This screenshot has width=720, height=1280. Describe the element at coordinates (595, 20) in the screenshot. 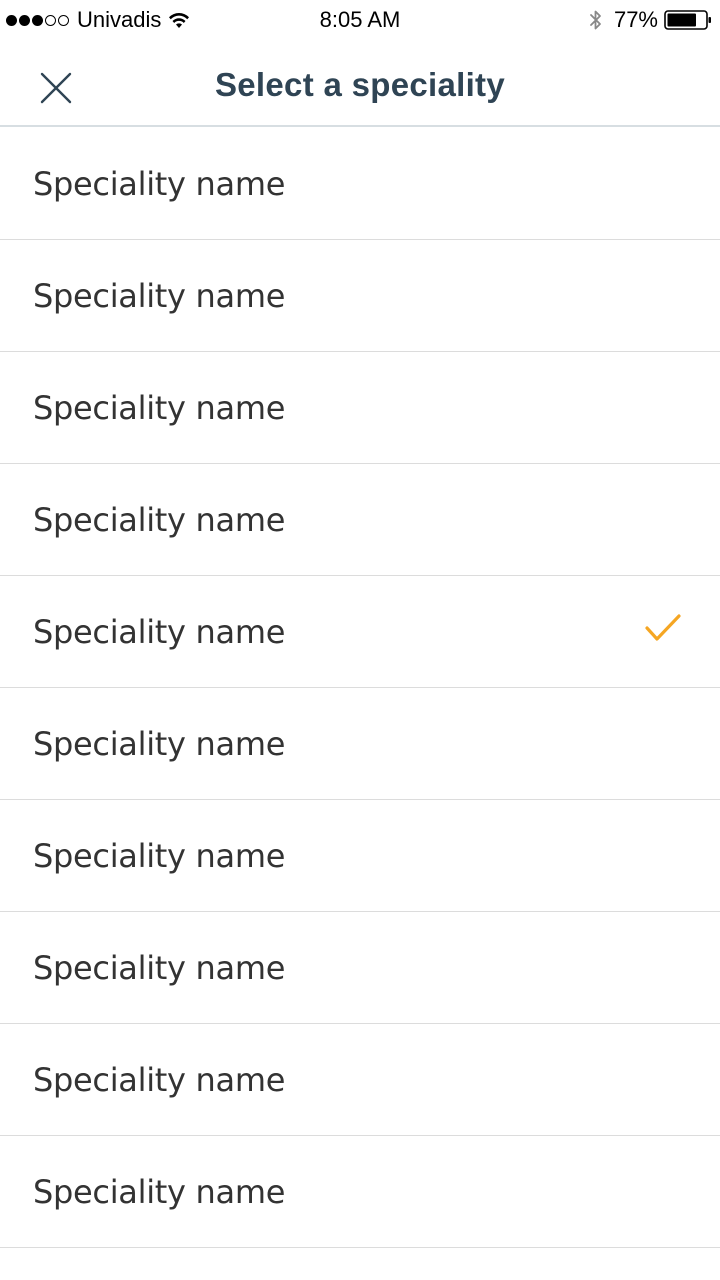

I see `bluetooth-icon` at that location.